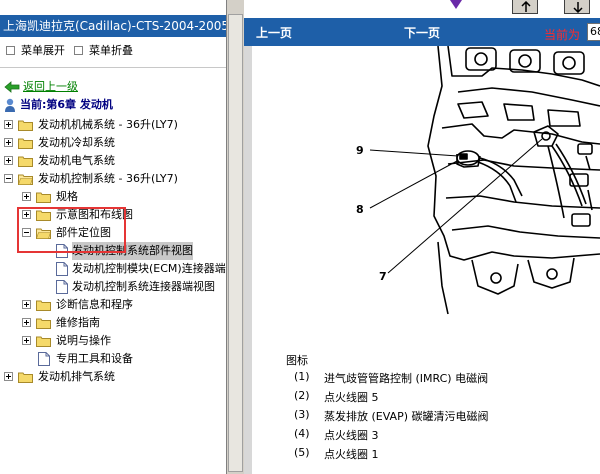  I want to click on tree-item-label: 发动机电气系统, so click(76, 160).